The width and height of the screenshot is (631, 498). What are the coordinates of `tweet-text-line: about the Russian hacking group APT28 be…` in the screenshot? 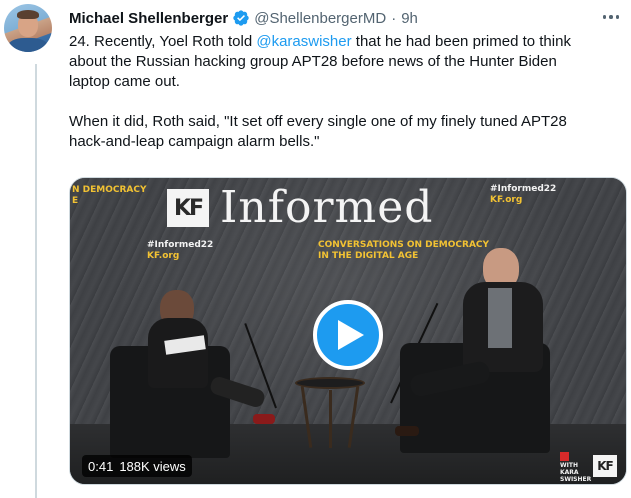 It's located at (313, 61).